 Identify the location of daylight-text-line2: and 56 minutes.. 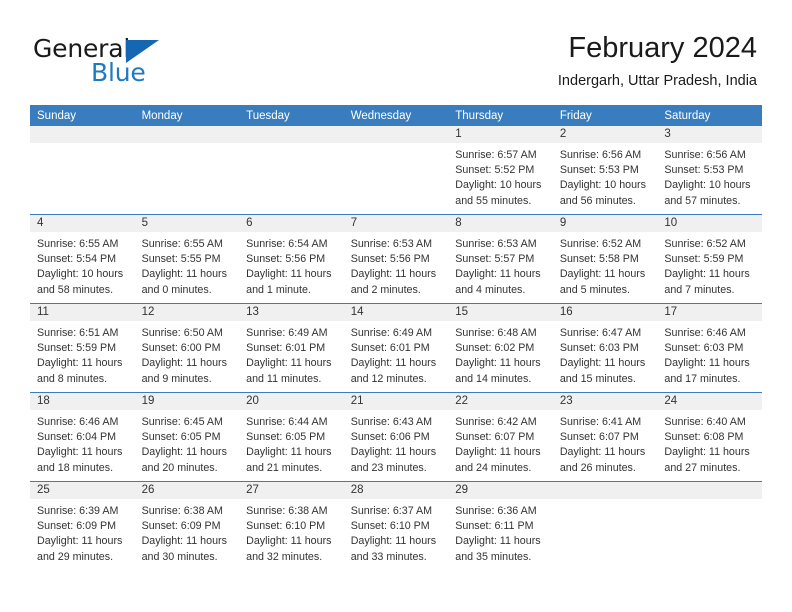
(597, 200).